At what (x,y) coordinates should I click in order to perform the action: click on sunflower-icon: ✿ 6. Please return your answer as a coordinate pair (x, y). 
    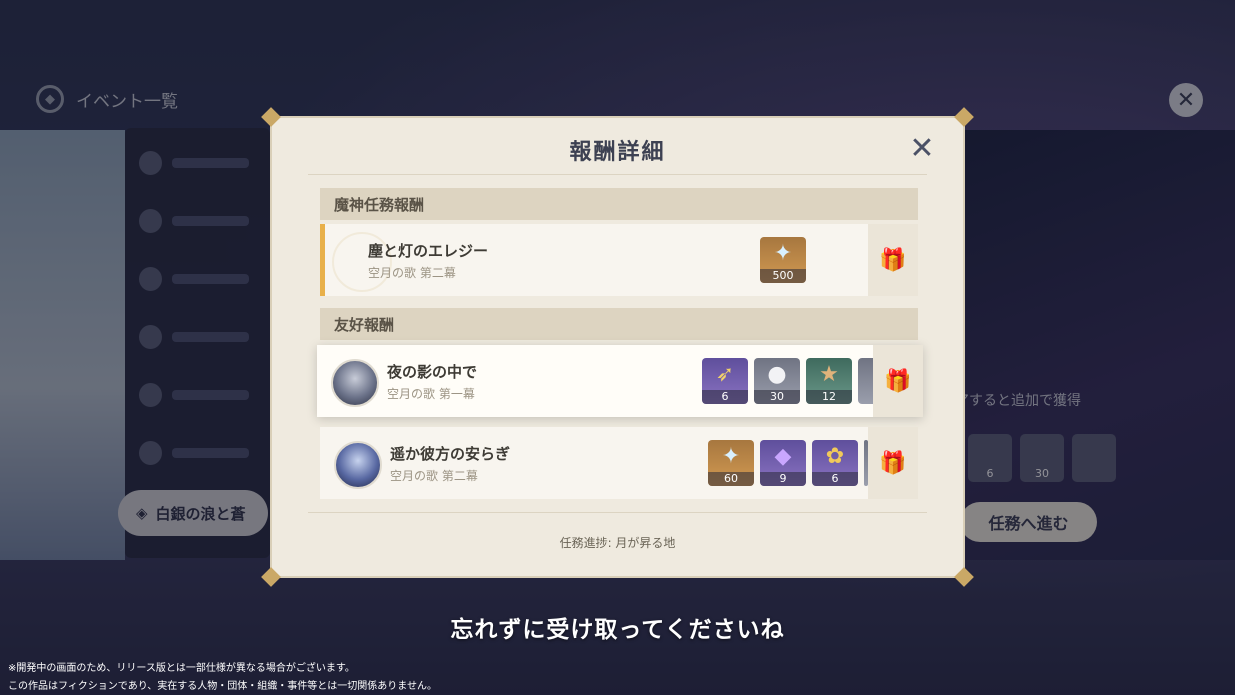
    Looking at the image, I should click on (835, 463).